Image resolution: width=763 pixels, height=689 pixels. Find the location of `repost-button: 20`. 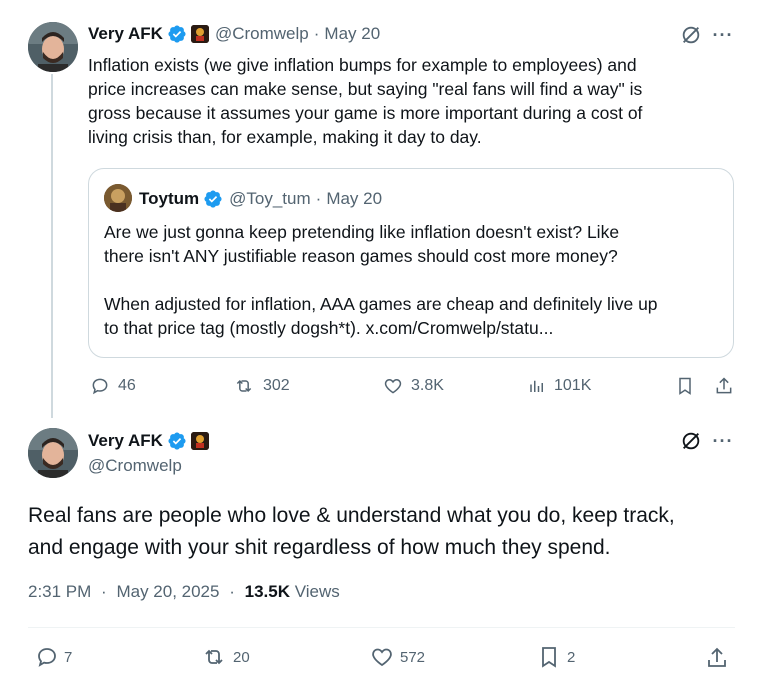

repost-button: 20 is located at coordinates (225, 657).